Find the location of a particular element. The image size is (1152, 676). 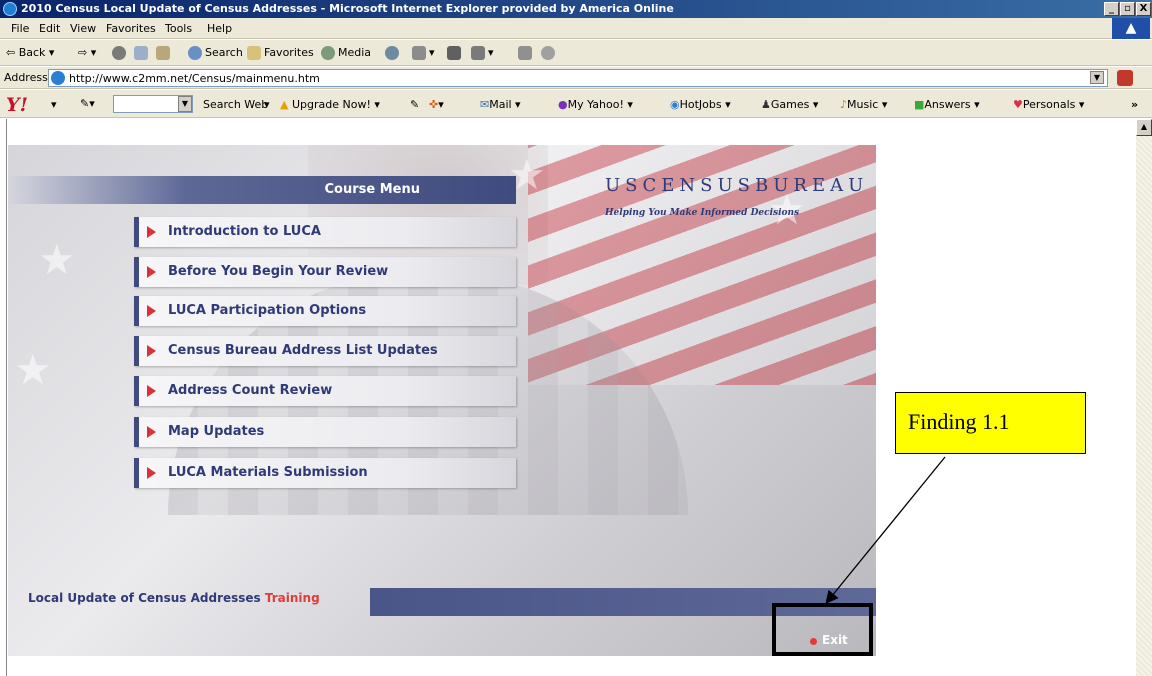

maximize-button: ▫ is located at coordinates (1127, 9).